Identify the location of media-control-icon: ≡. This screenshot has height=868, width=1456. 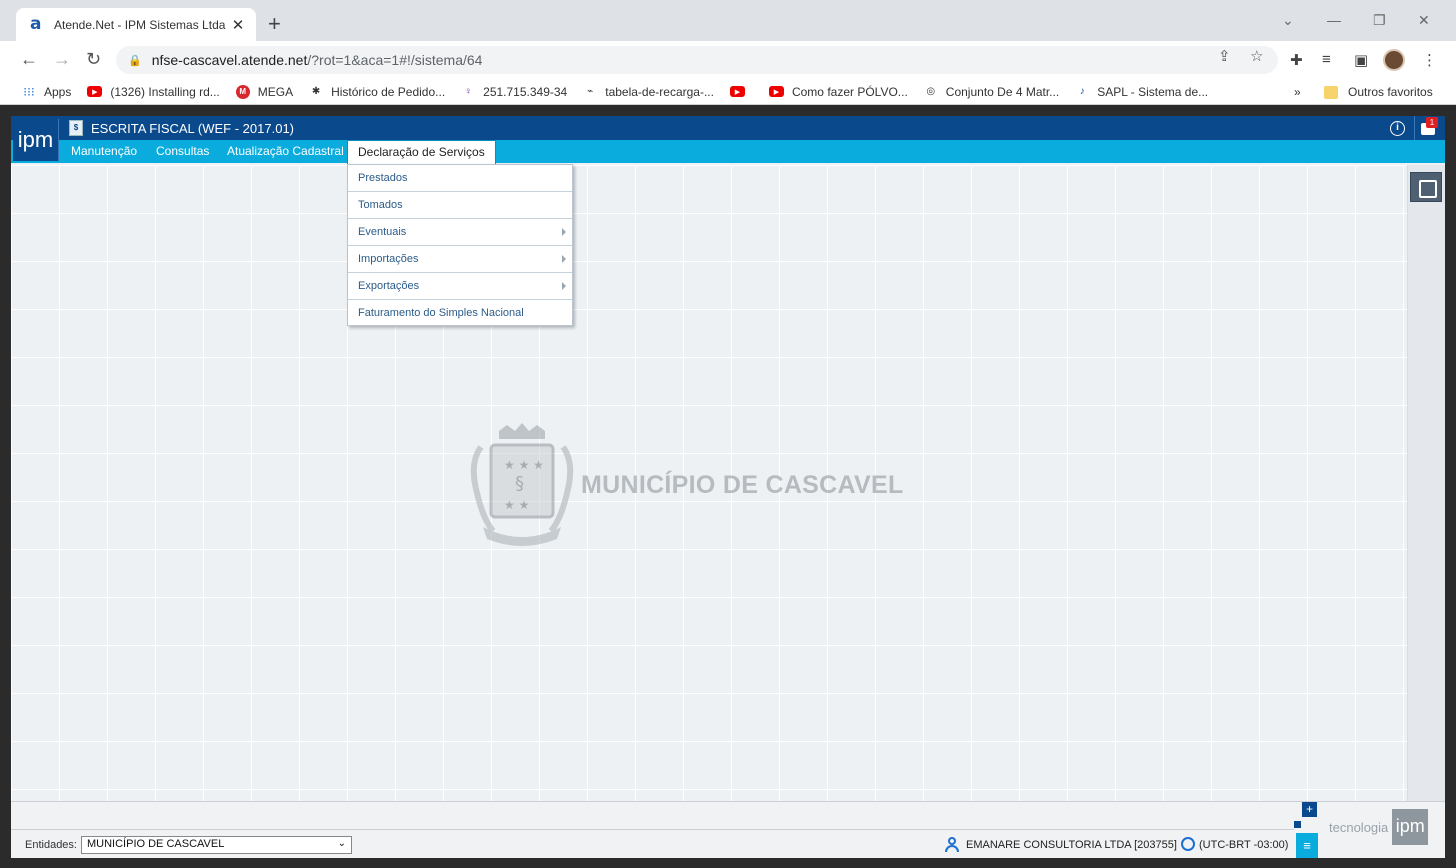
(1326, 59).